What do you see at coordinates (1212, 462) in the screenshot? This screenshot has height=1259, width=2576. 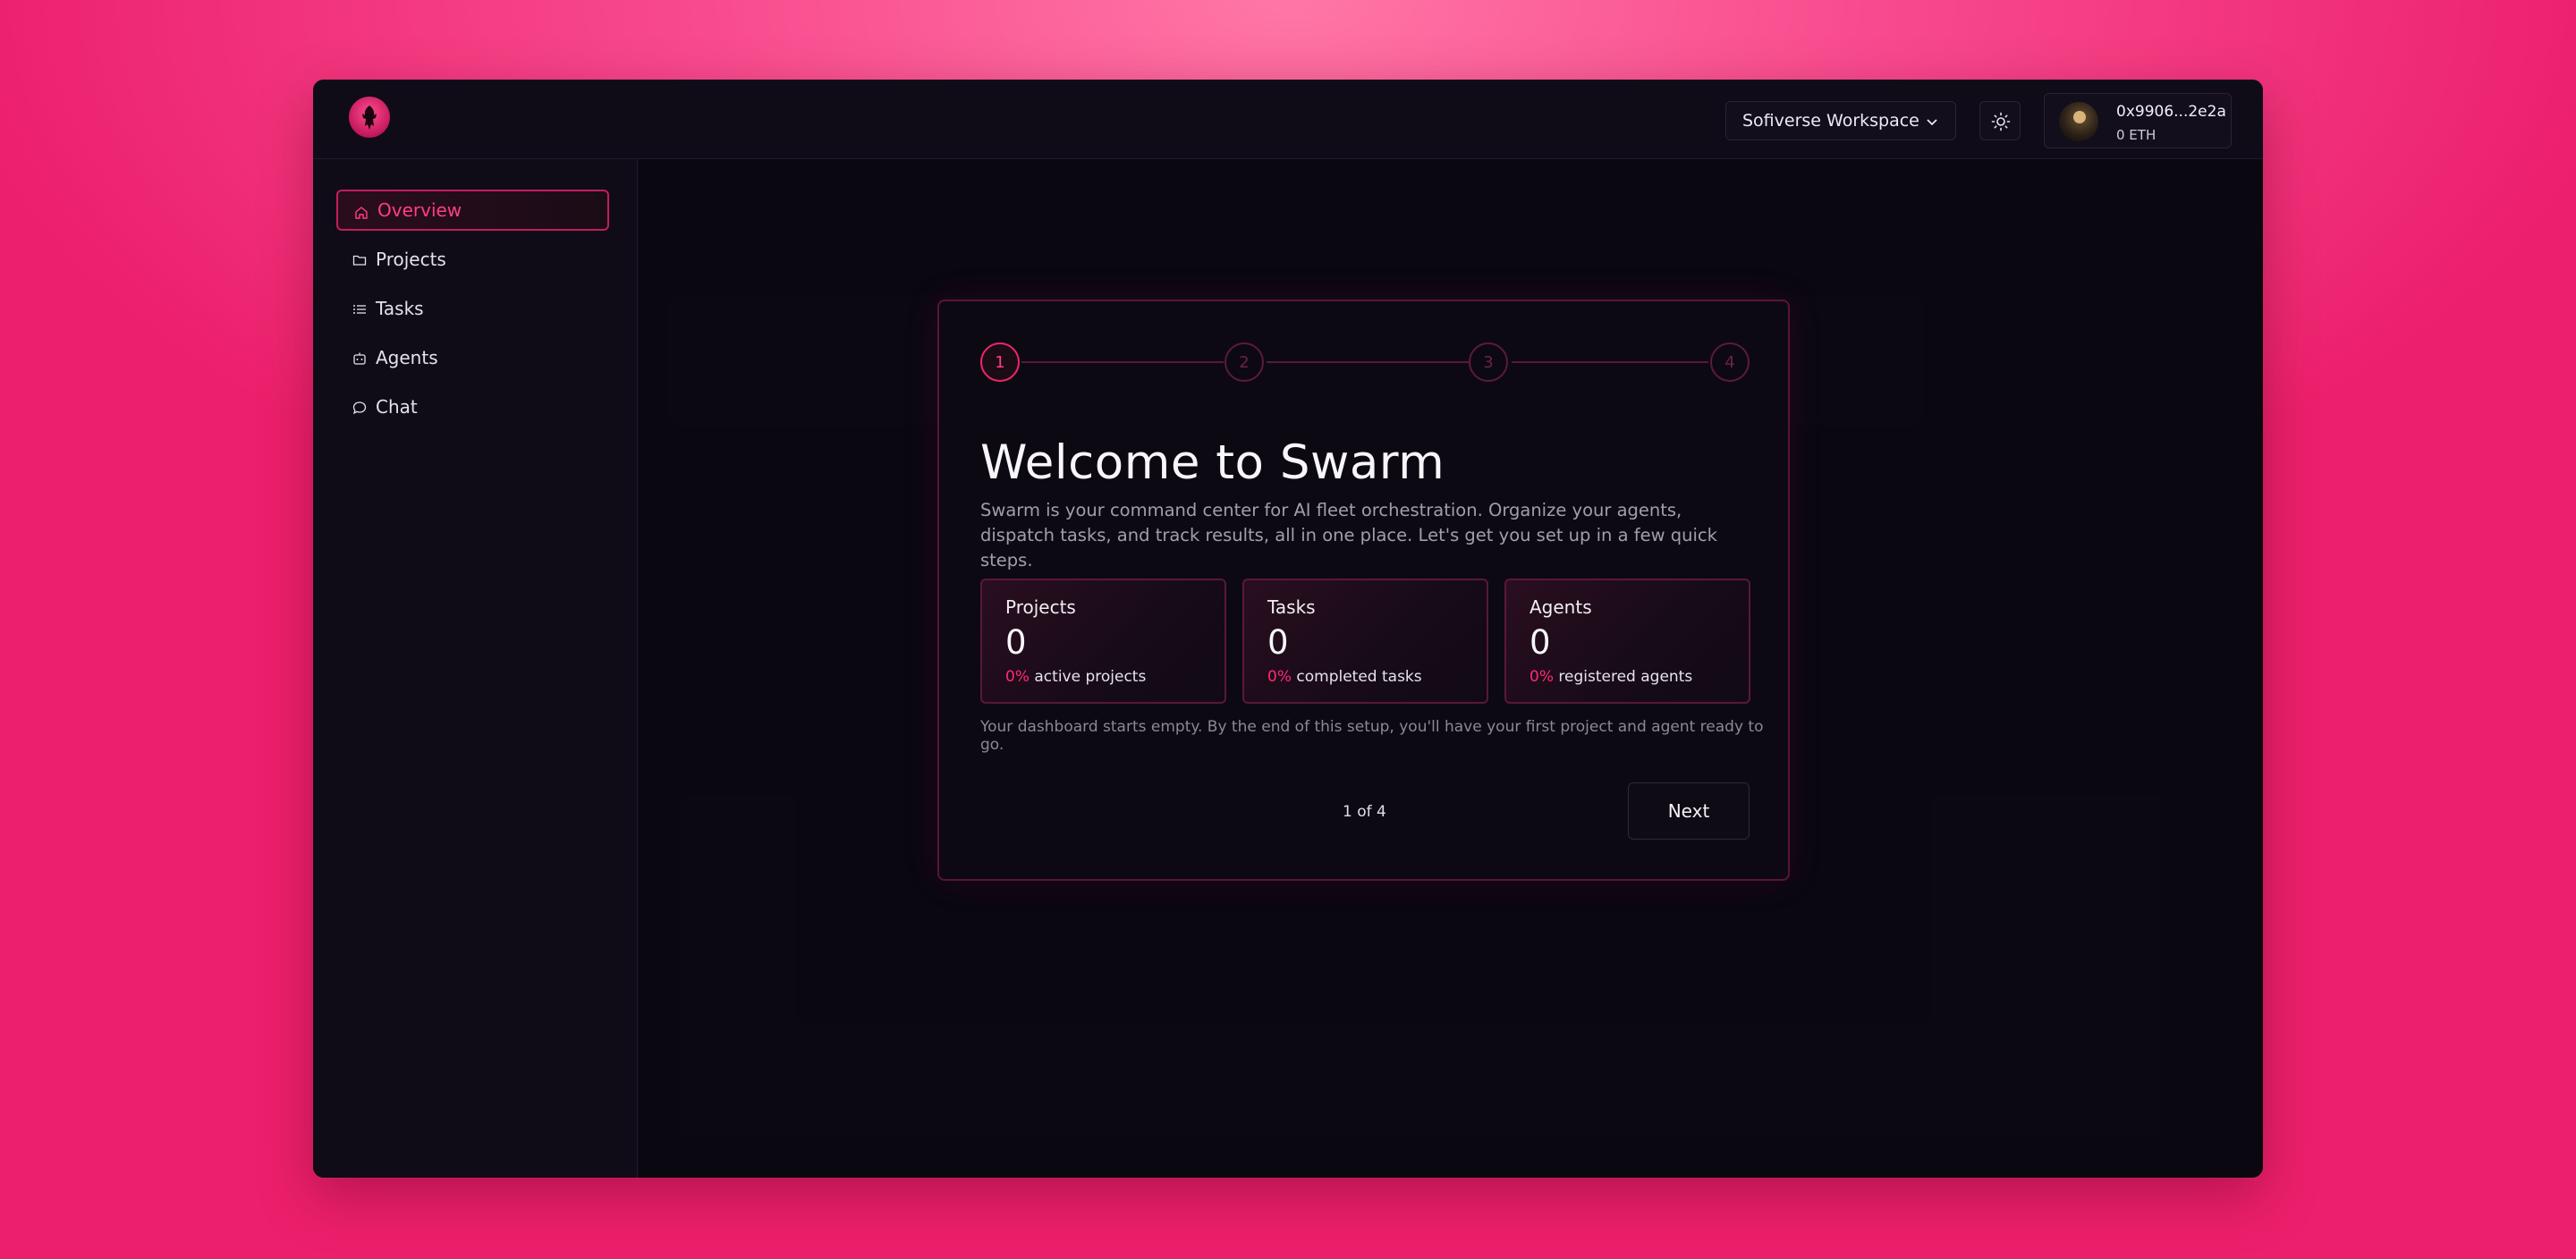 I see `modal-title: Welcome to Swarm` at bounding box center [1212, 462].